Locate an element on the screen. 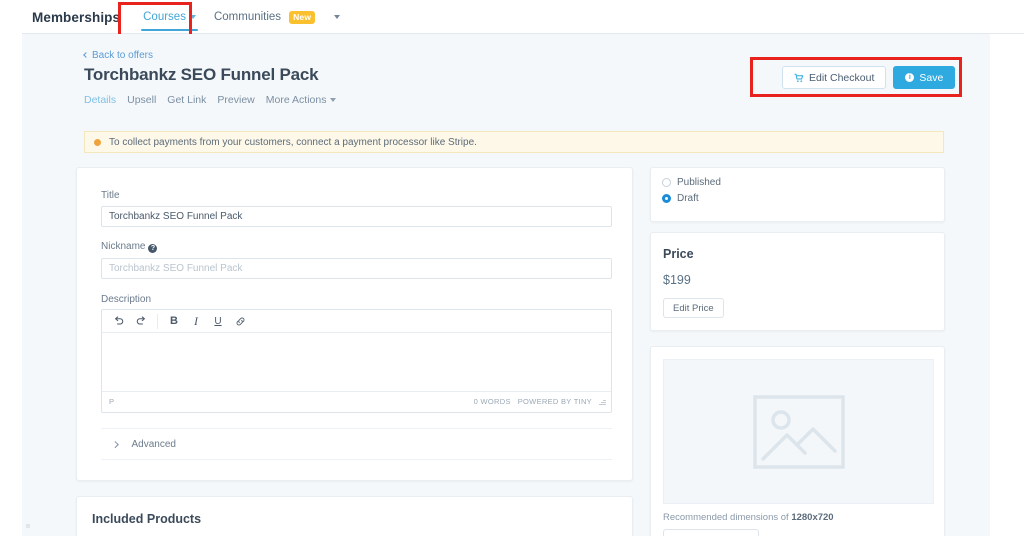 This screenshot has width=1024, height=536. page-title: Torchbankz SEO Funnel Pack is located at coordinates (201, 74).